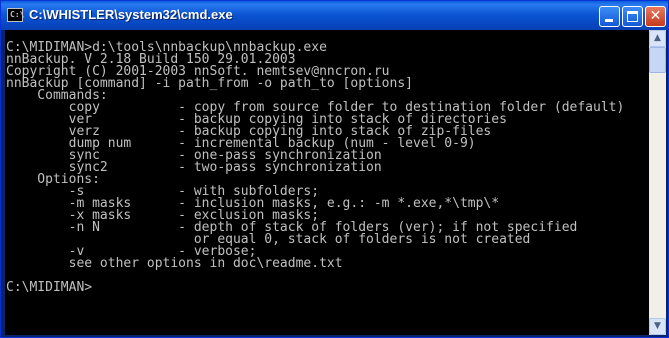 Image resolution: width=669 pixels, height=338 pixels. I want to click on scroll-up-arrow-icon: ▲, so click(657, 38).